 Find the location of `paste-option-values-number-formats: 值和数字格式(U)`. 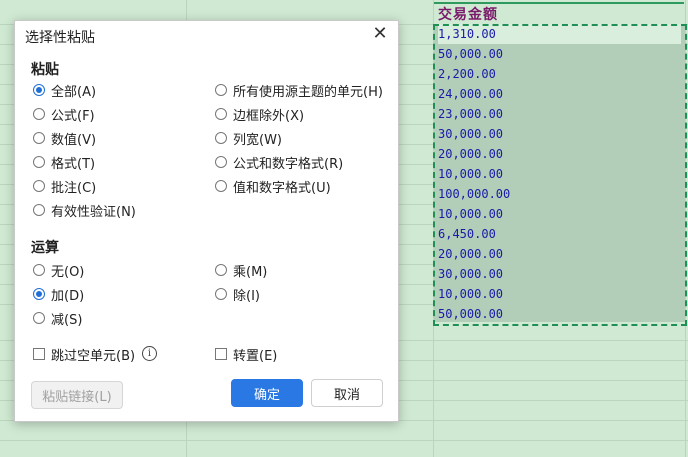

paste-option-values-number-formats: 值和数字格式(U) is located at coordinates (273, 186).